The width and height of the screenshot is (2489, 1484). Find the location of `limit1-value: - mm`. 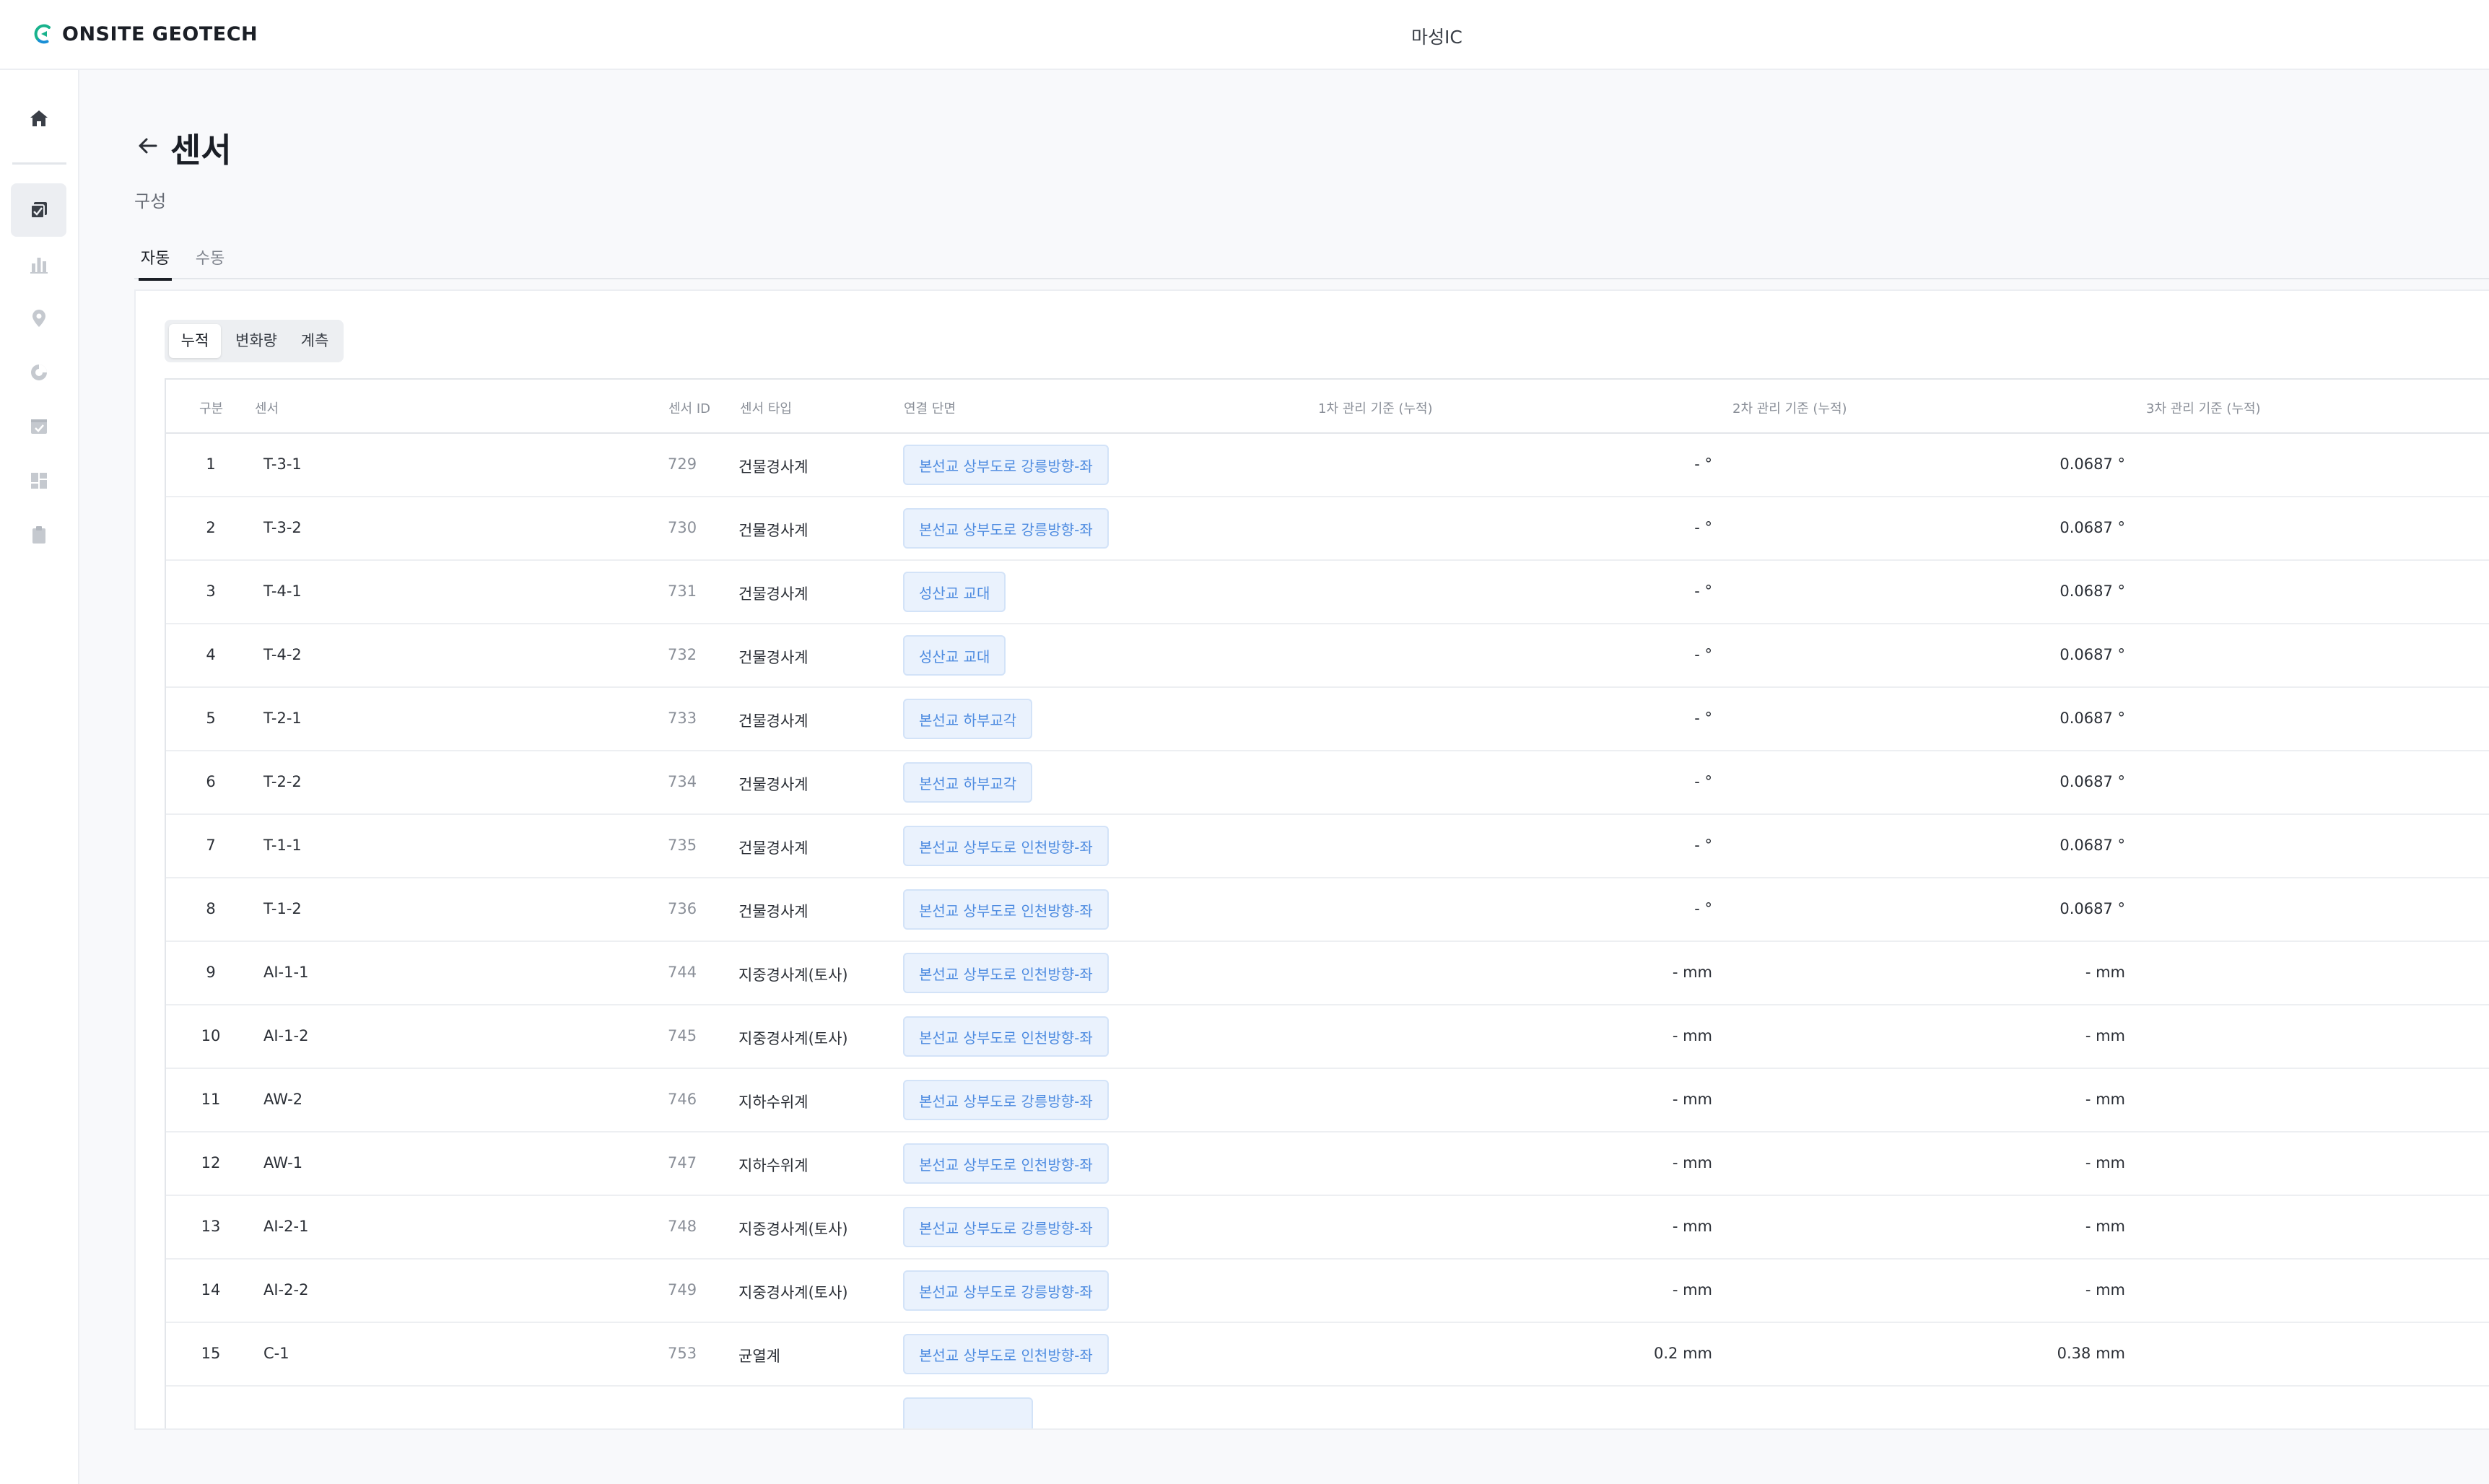

limit1-value: - mm is located at coordinates (1692, 1099).